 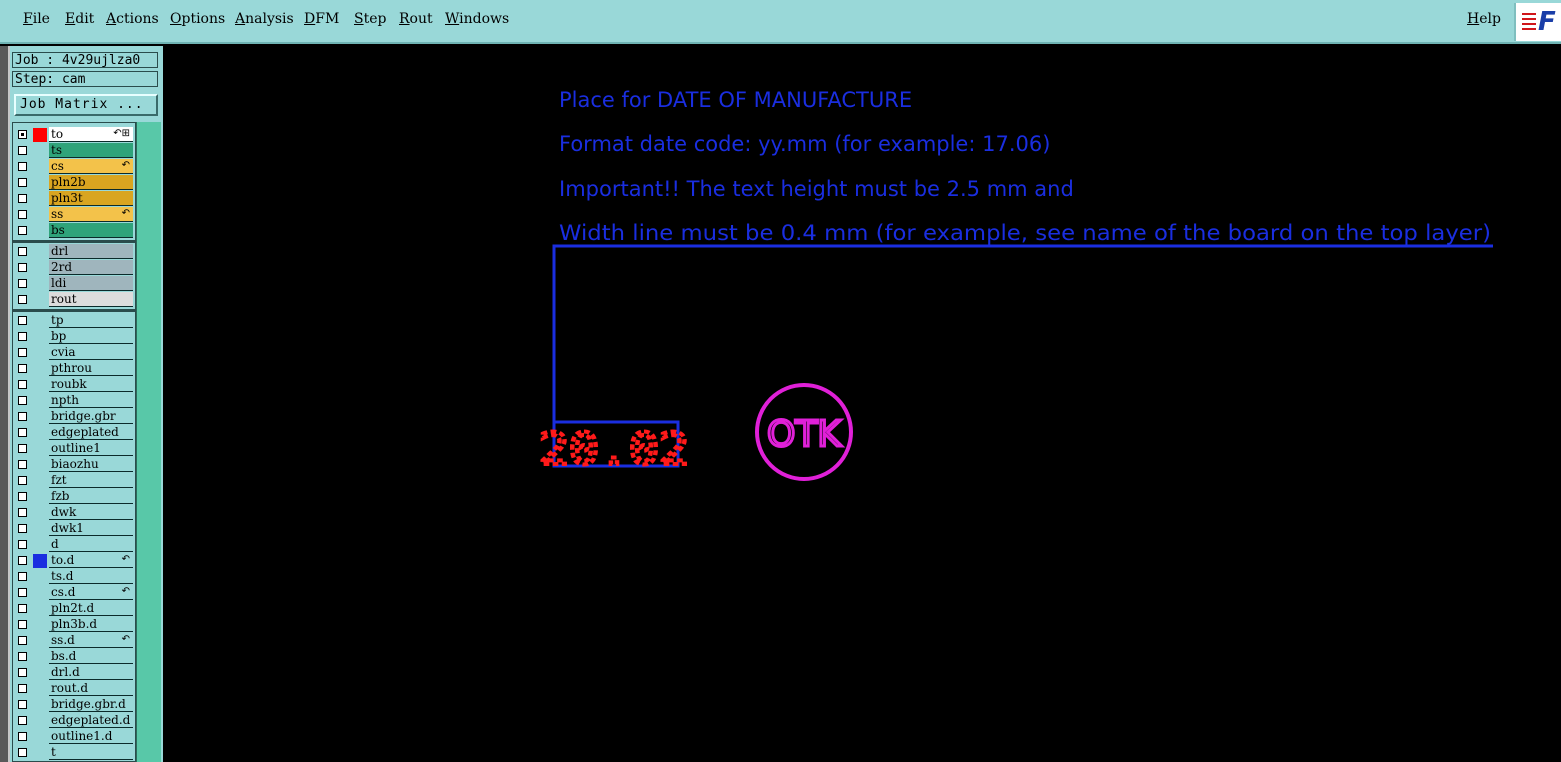 I want to click on layer-name: bridge.gbr, so click(x=91, y=416).